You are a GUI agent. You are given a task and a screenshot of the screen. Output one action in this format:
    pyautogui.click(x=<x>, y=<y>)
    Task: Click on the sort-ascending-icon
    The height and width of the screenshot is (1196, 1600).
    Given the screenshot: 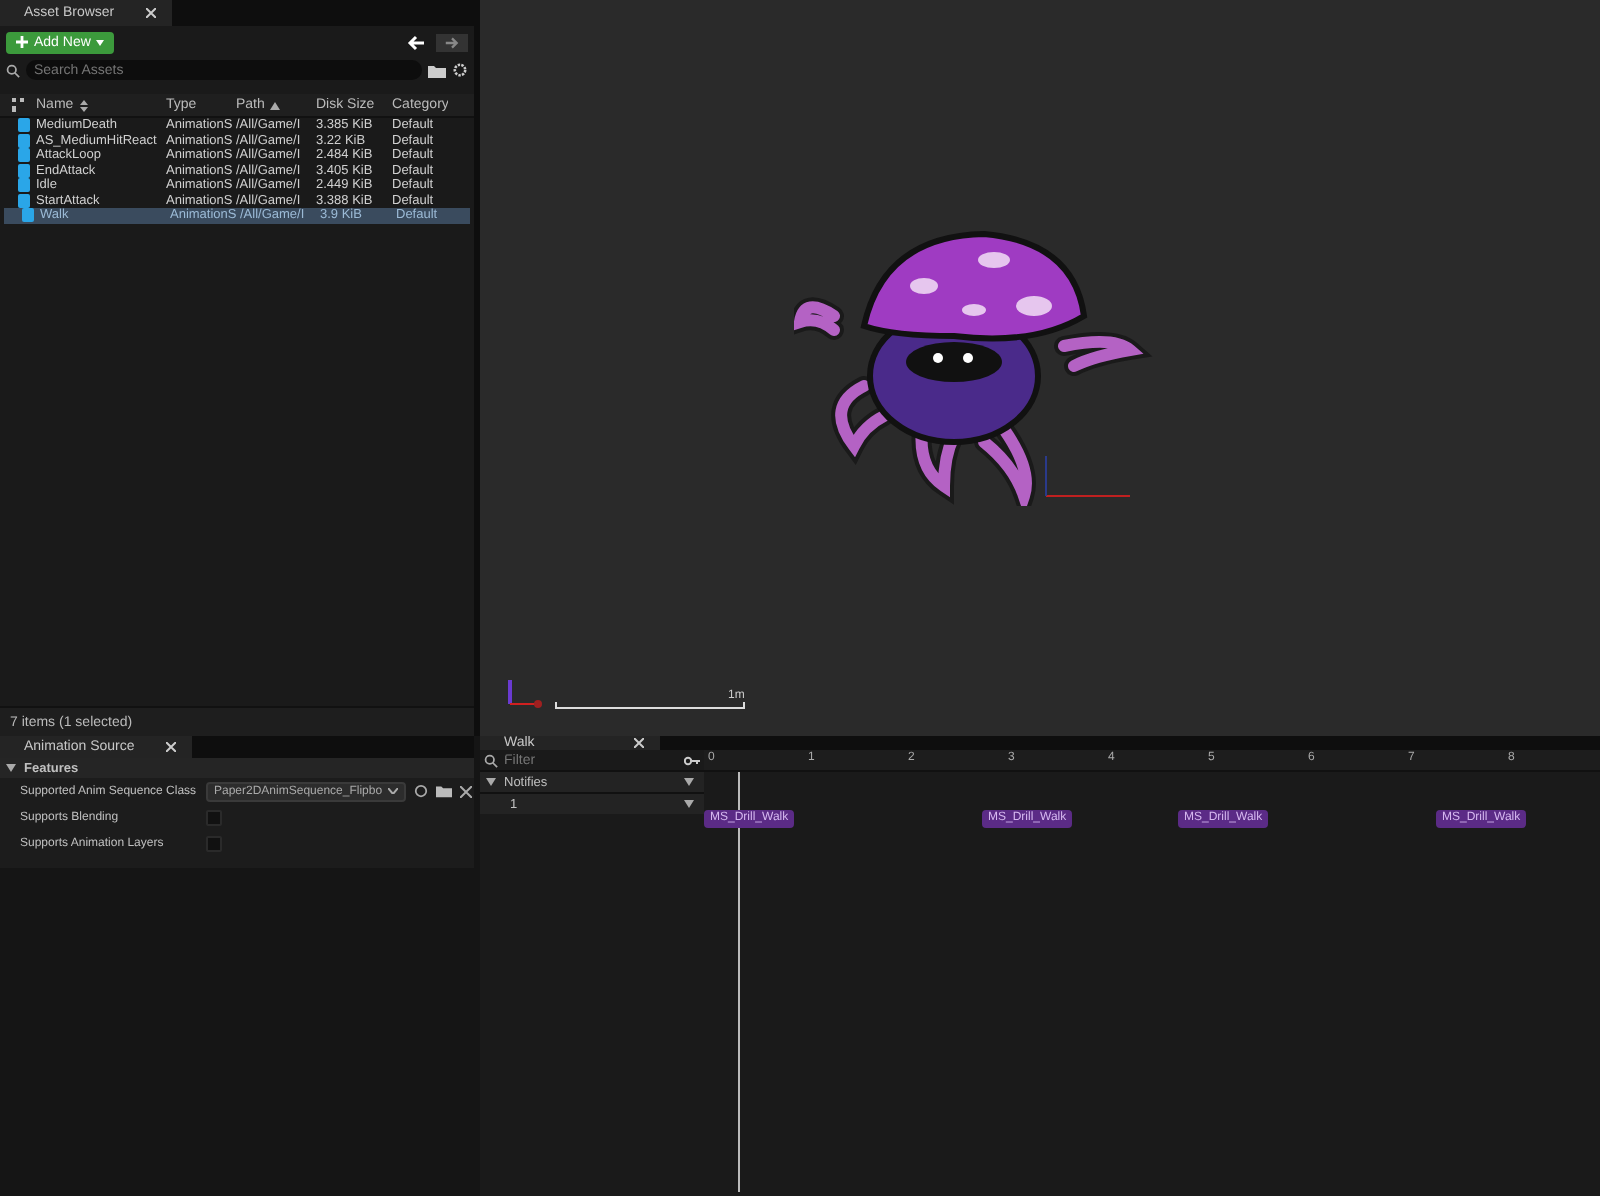 What is the action you would take?
    pyautogui.click(x=275, y=105)
    